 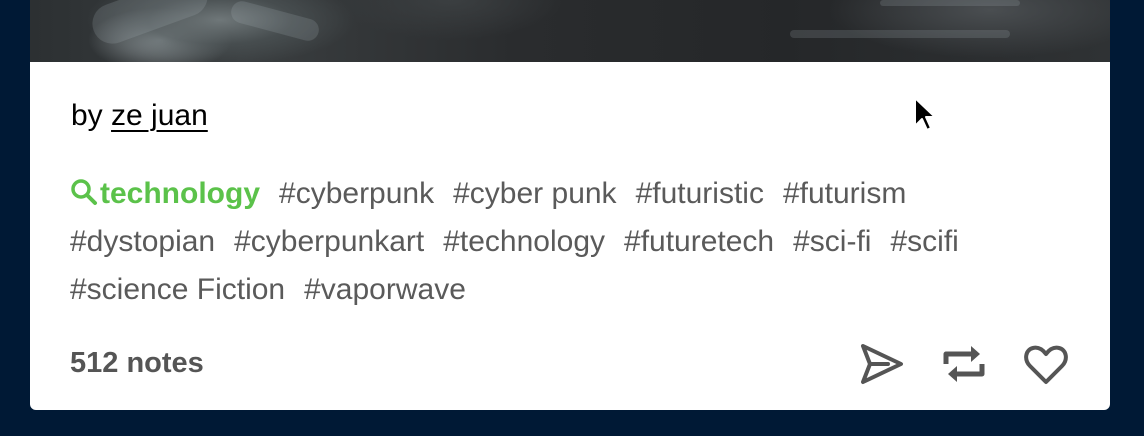 I want to click on reblog-icon, so click(x=964, y=364).